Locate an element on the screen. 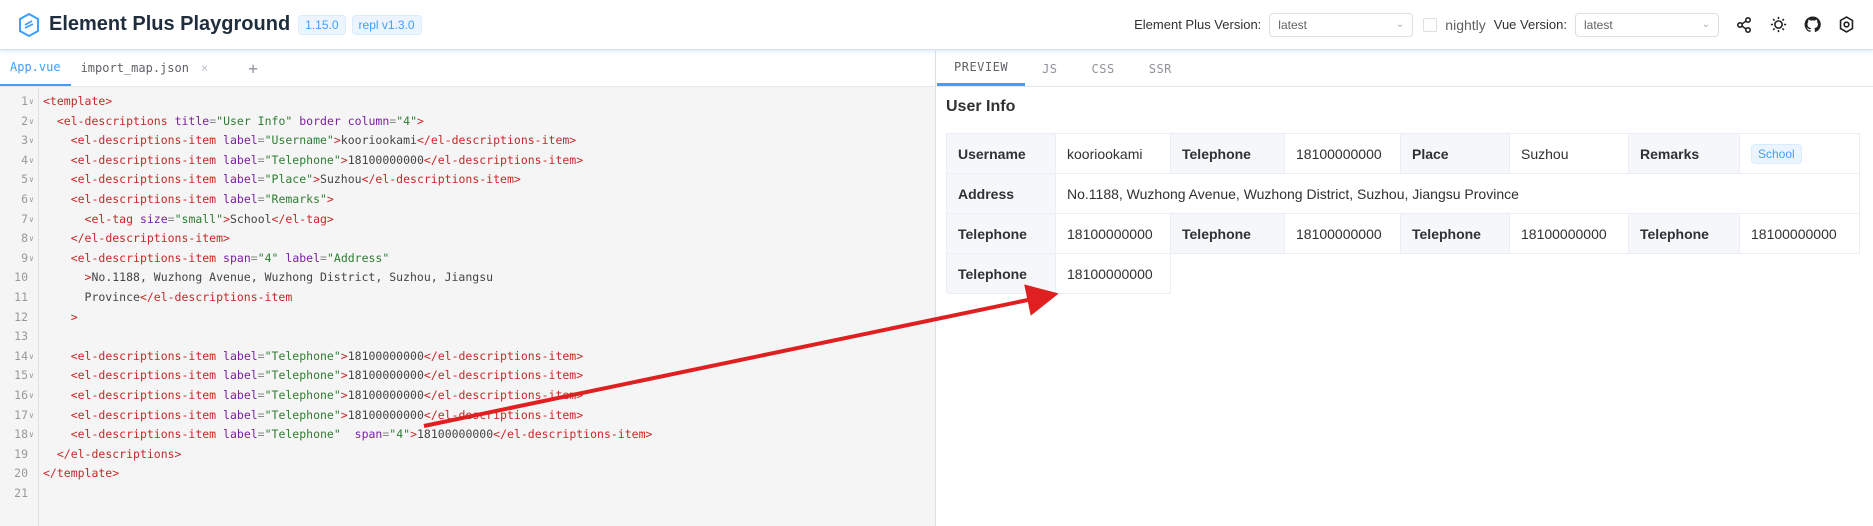 The width and height of the screenshot is (1873, 526). line-number: 16 is located at coordinates (21, 395).